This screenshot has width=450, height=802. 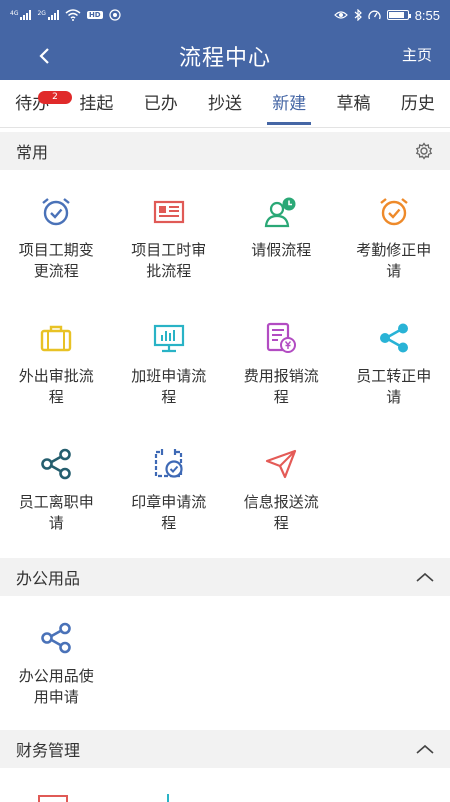 What do you see at coordinates (281, 485) in the screenshot?
I see `process-item-information-report: 信息报送流程` at bounding box center [281, 485].